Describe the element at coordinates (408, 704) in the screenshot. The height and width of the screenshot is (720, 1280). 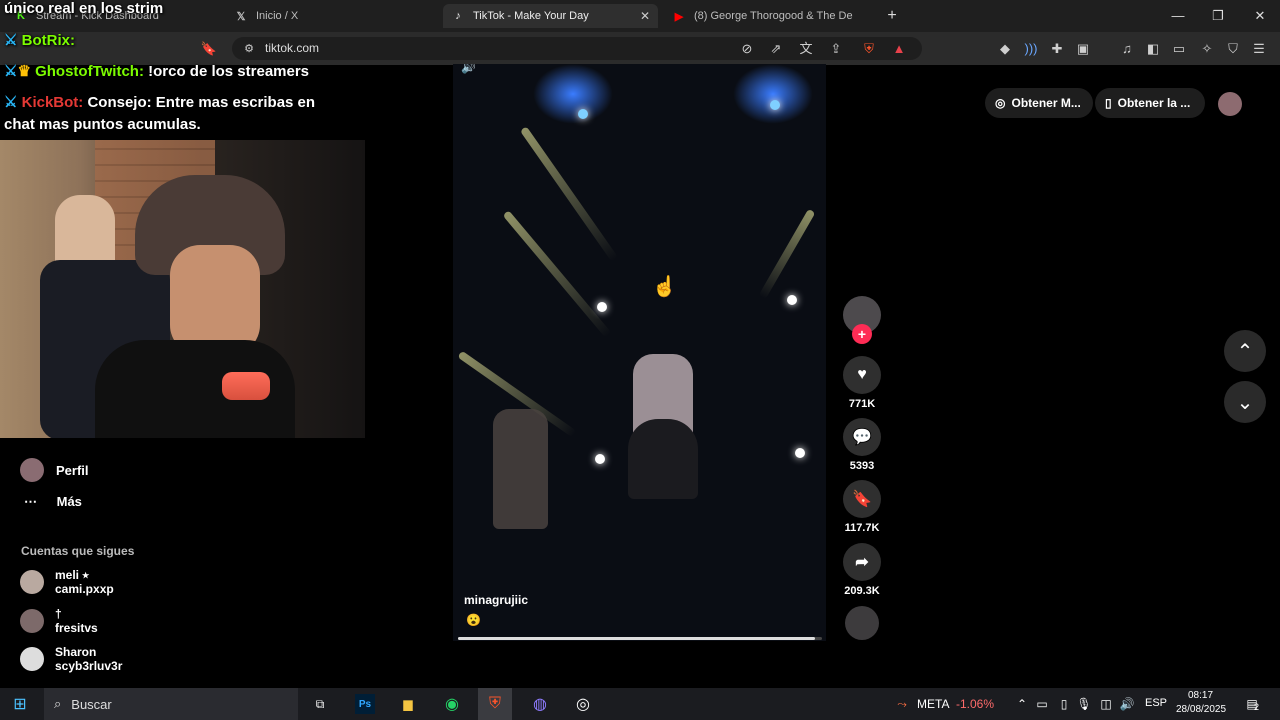
I see `file-explorer-icon: ▆` at that location.